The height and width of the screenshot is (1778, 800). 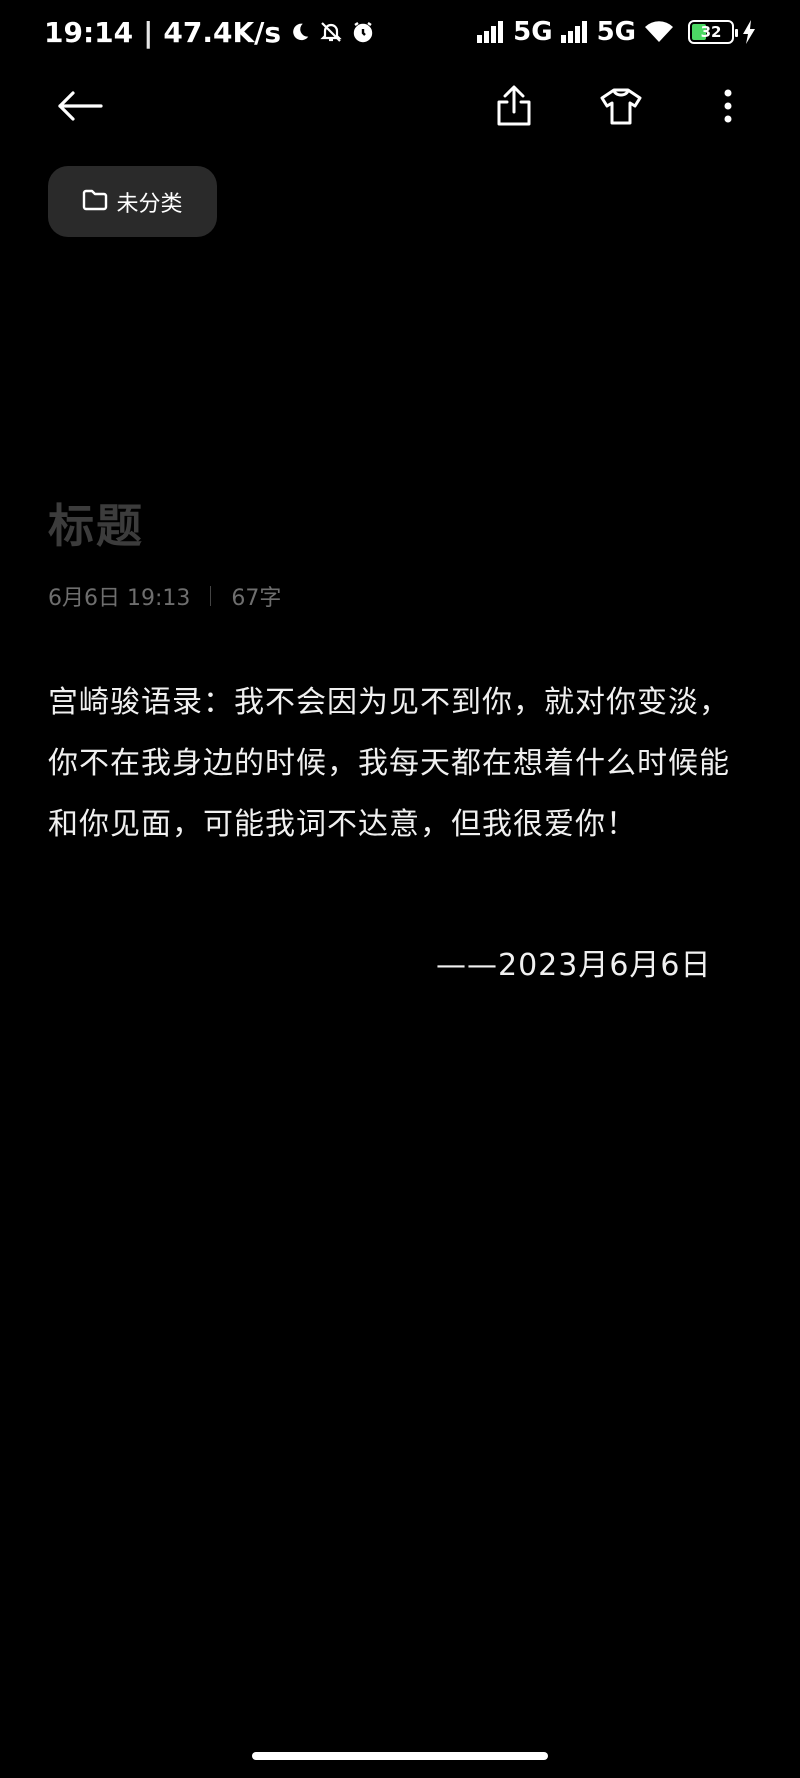 I want to click on meta-divider, so click(x=211, y=596).